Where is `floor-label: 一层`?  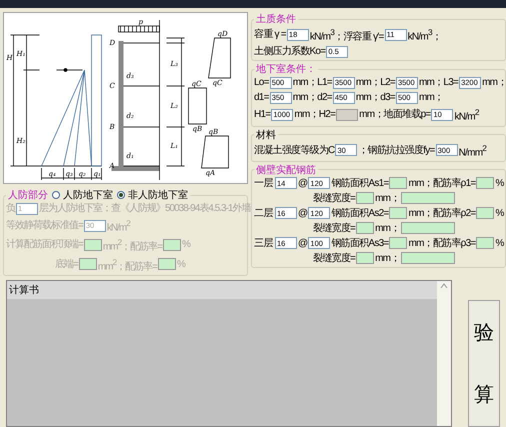
floor-label: 一层 is located at coordinates (264, 183).